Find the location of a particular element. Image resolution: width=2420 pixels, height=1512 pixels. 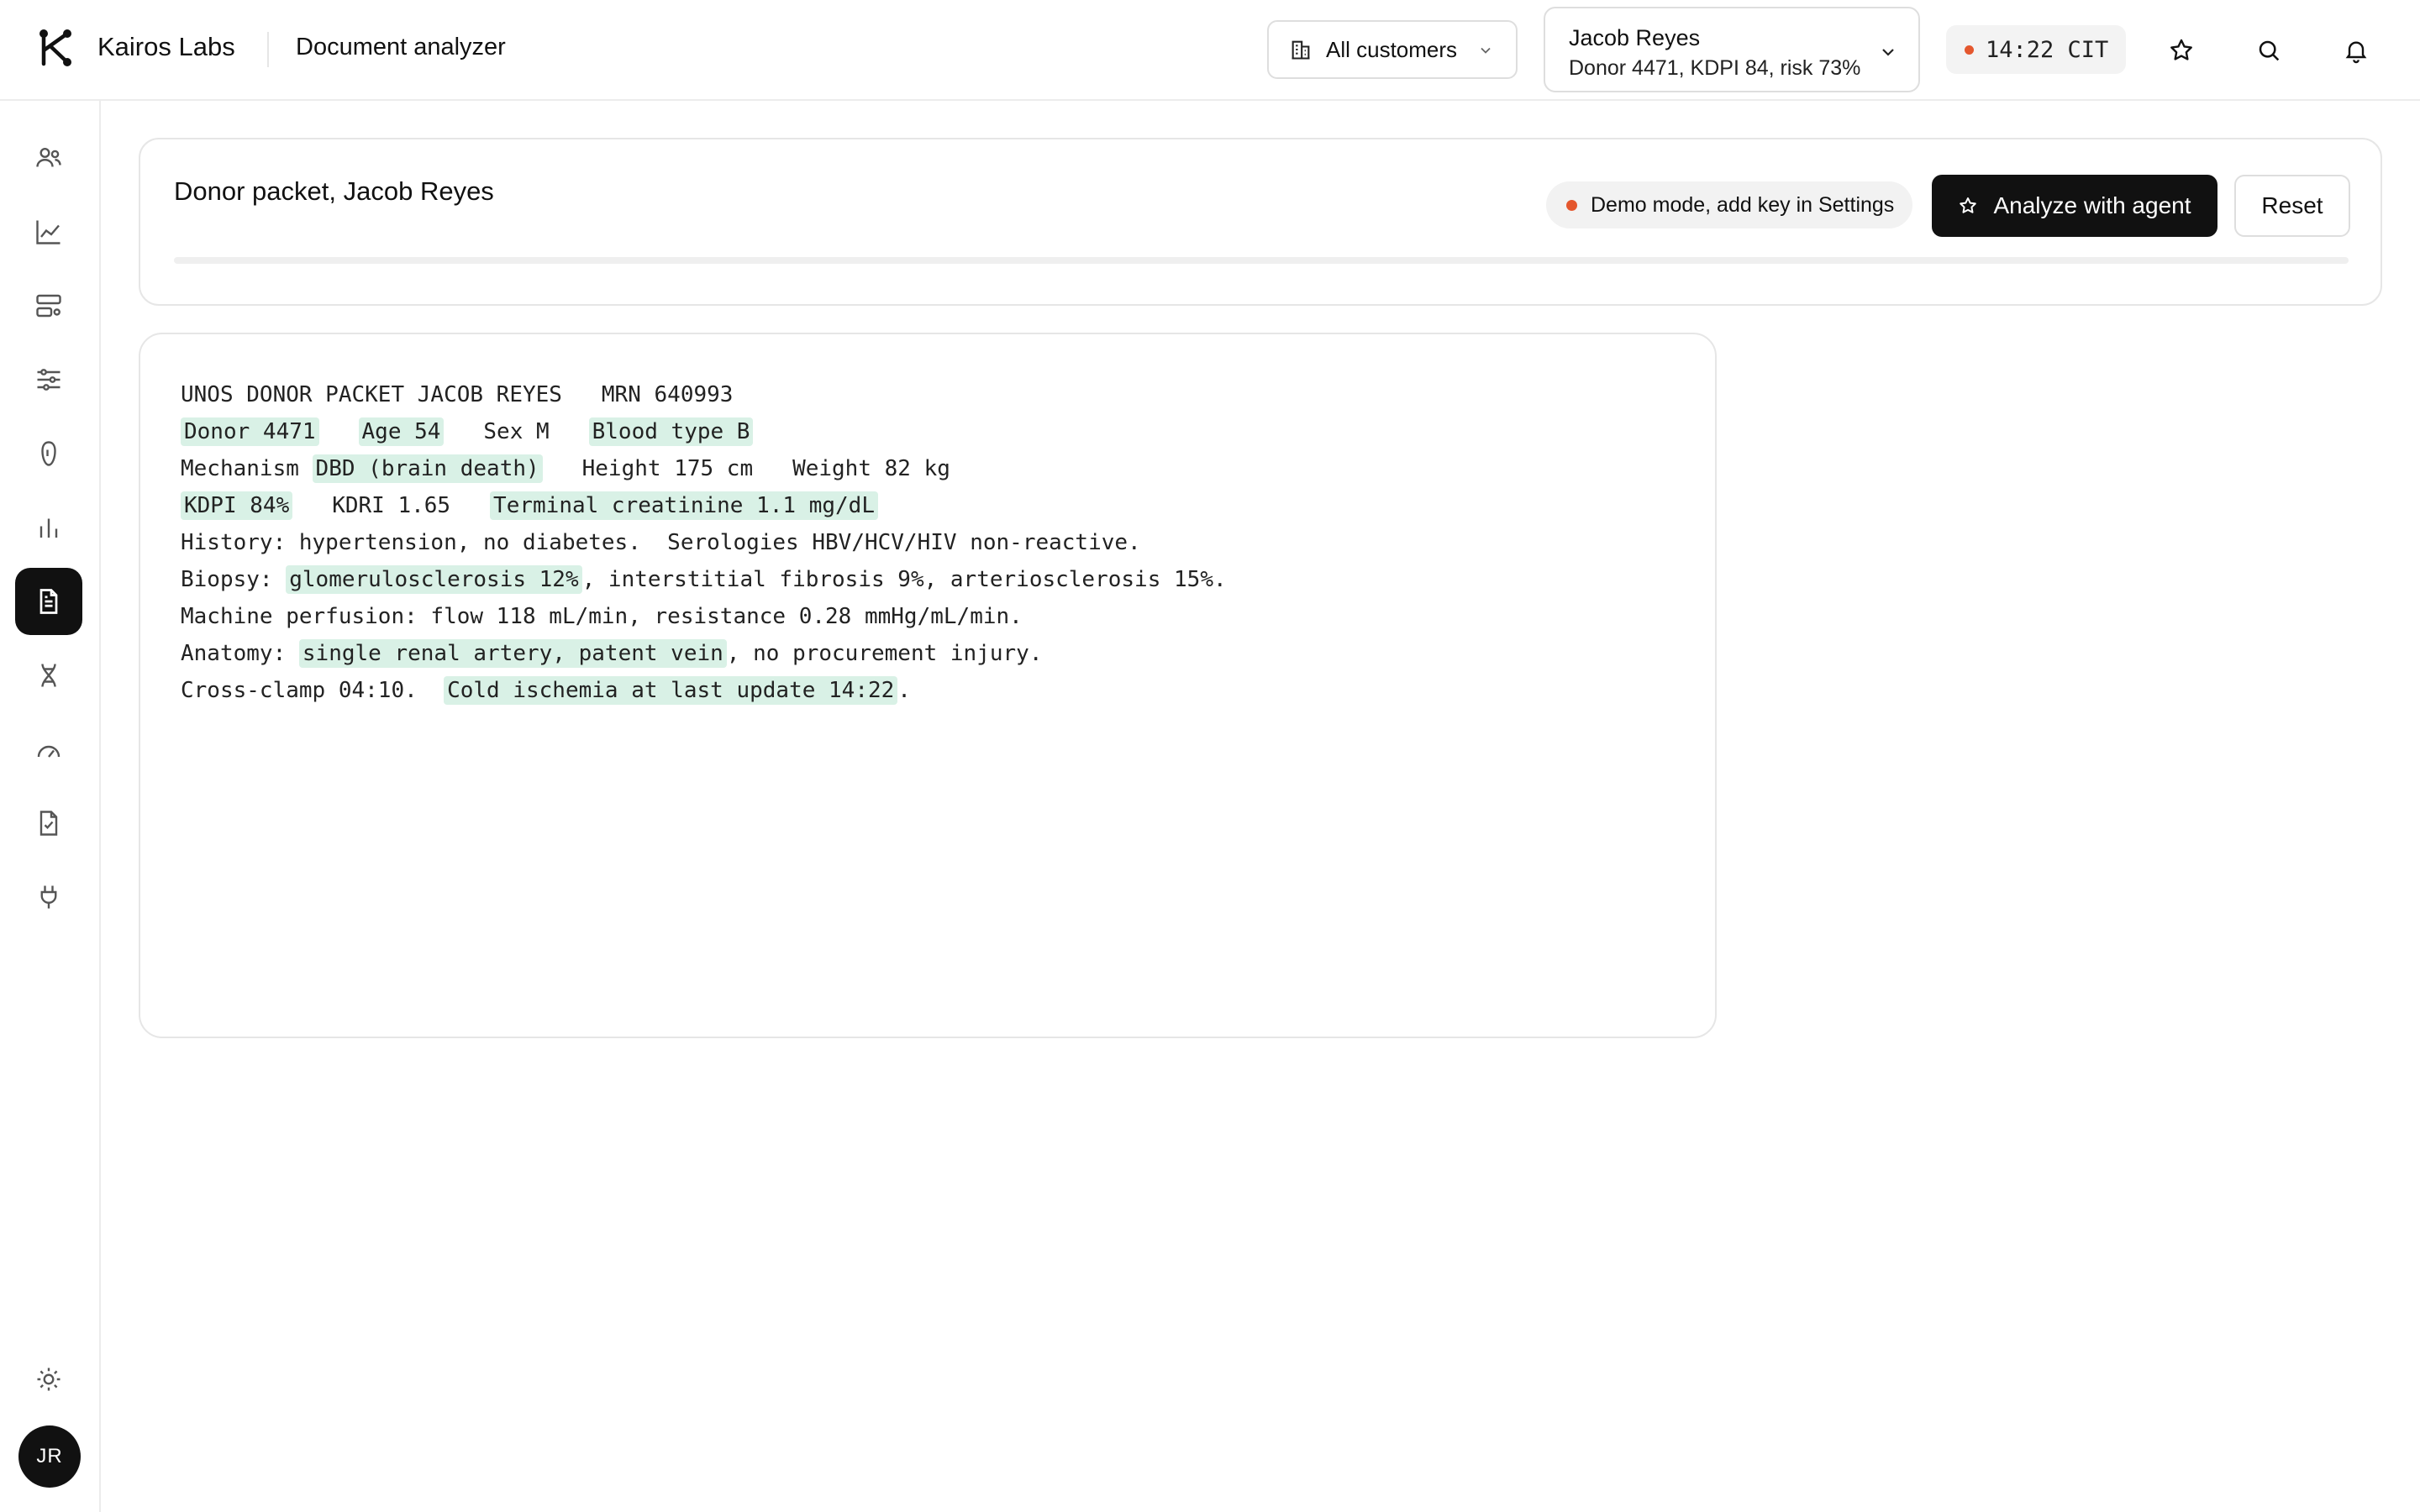

document-text-segment: Anatomy: is located at coordinates (240, 653).